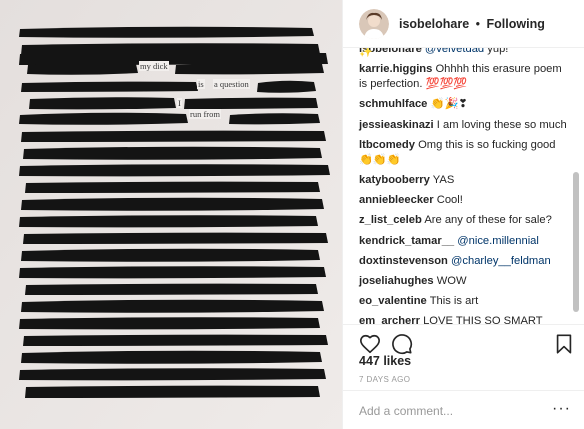  Describe the element at coordinates (396, 125) in the screenshot. I see `comment-username: jessieaskinazi` at that location.